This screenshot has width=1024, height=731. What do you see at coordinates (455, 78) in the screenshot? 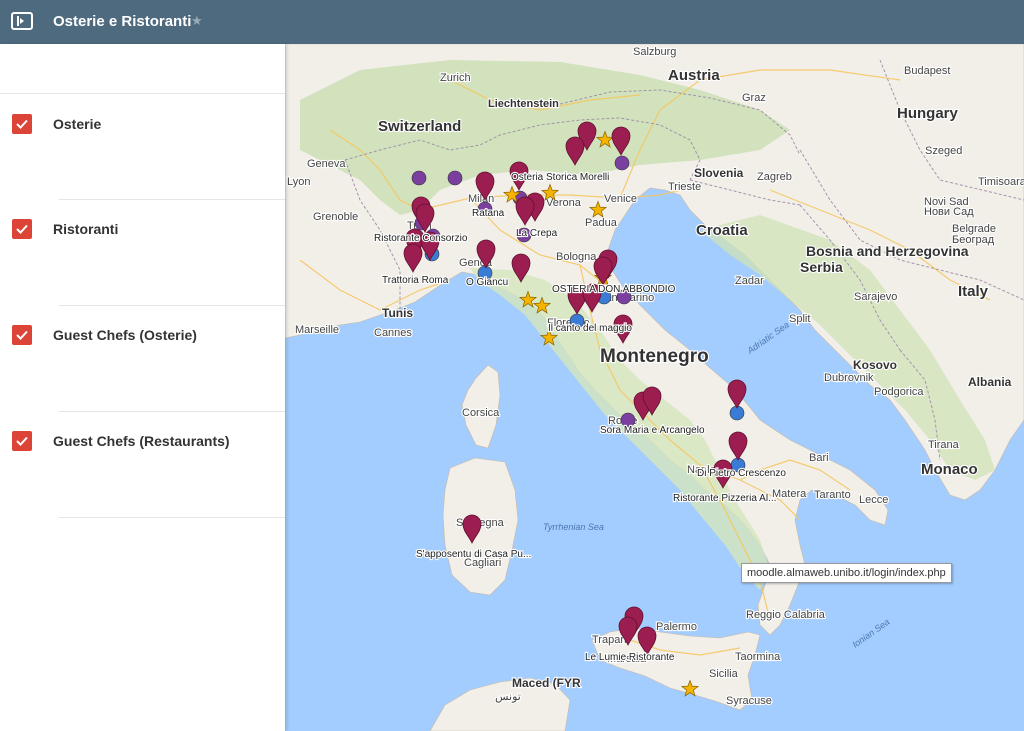
I see `city-label: Zurich` at bounding box center [455, 78].